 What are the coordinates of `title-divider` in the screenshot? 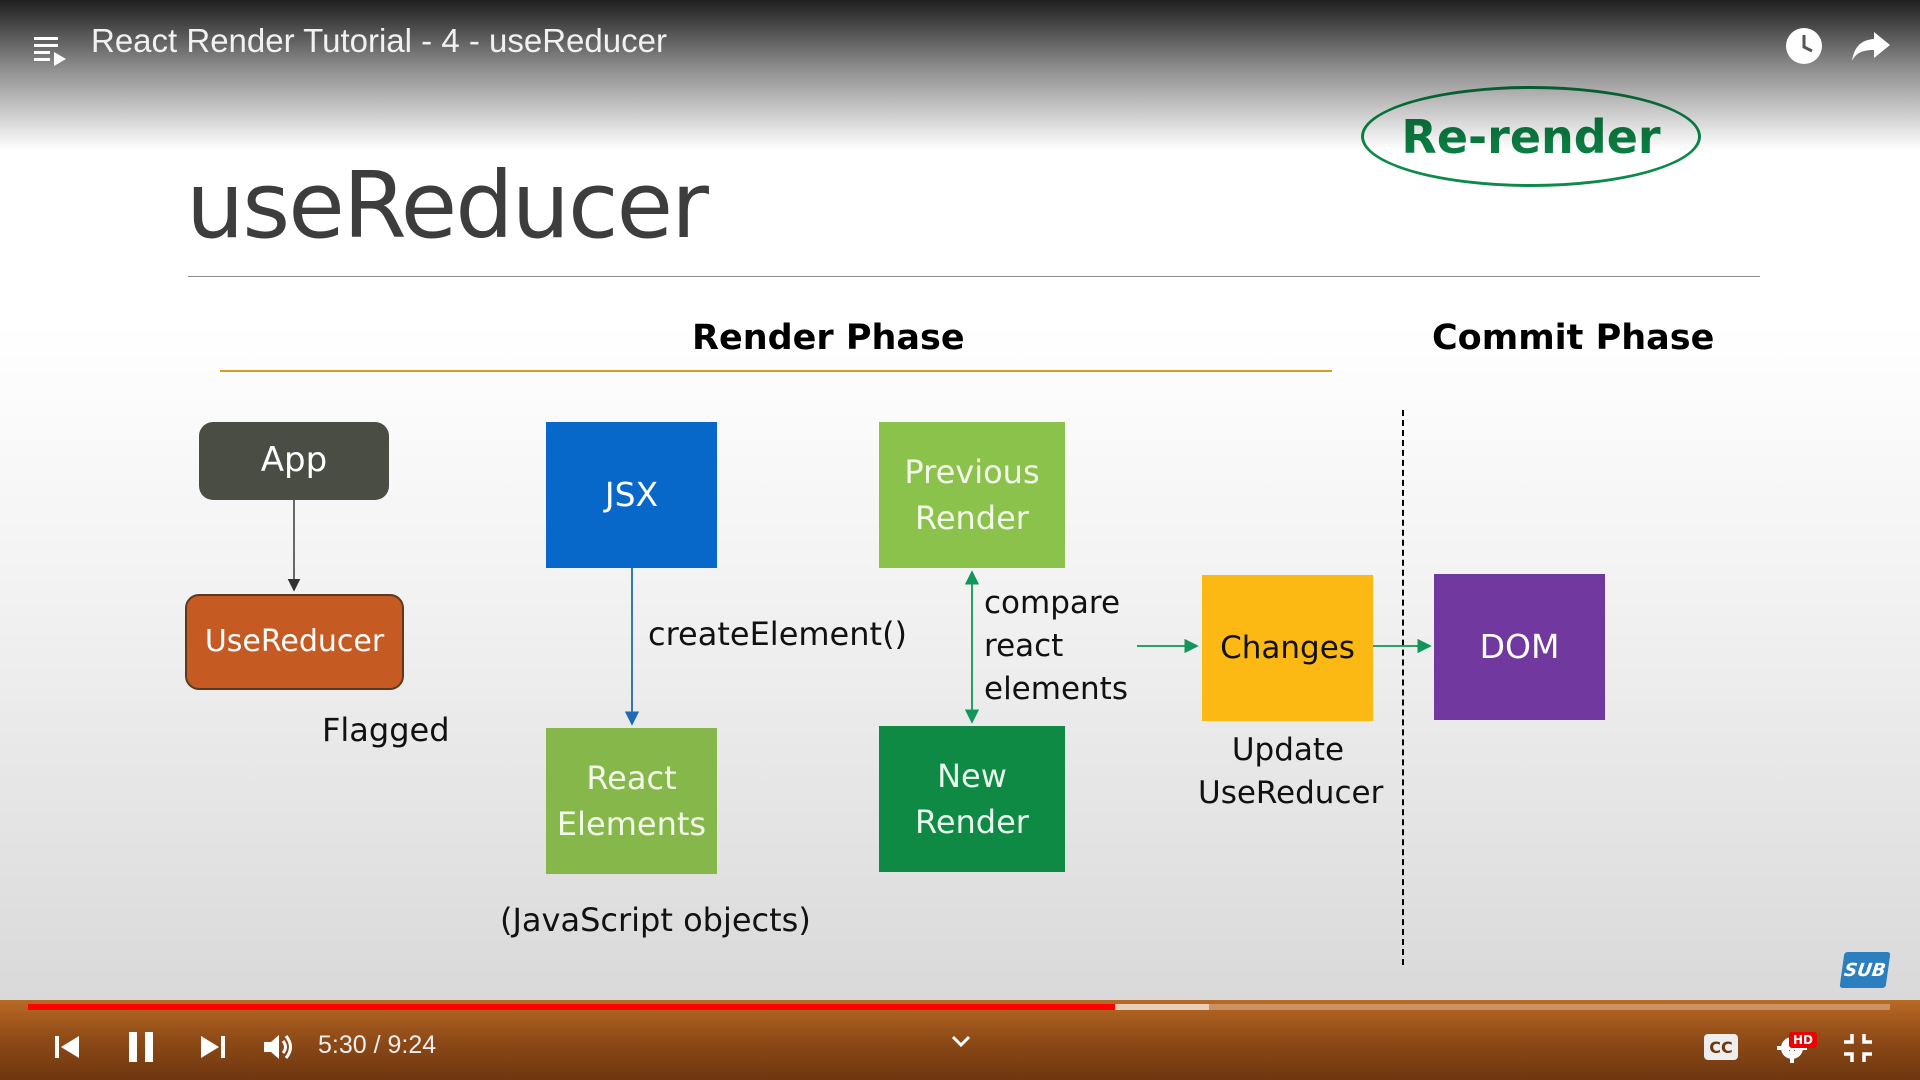 It's located at (974, 276).